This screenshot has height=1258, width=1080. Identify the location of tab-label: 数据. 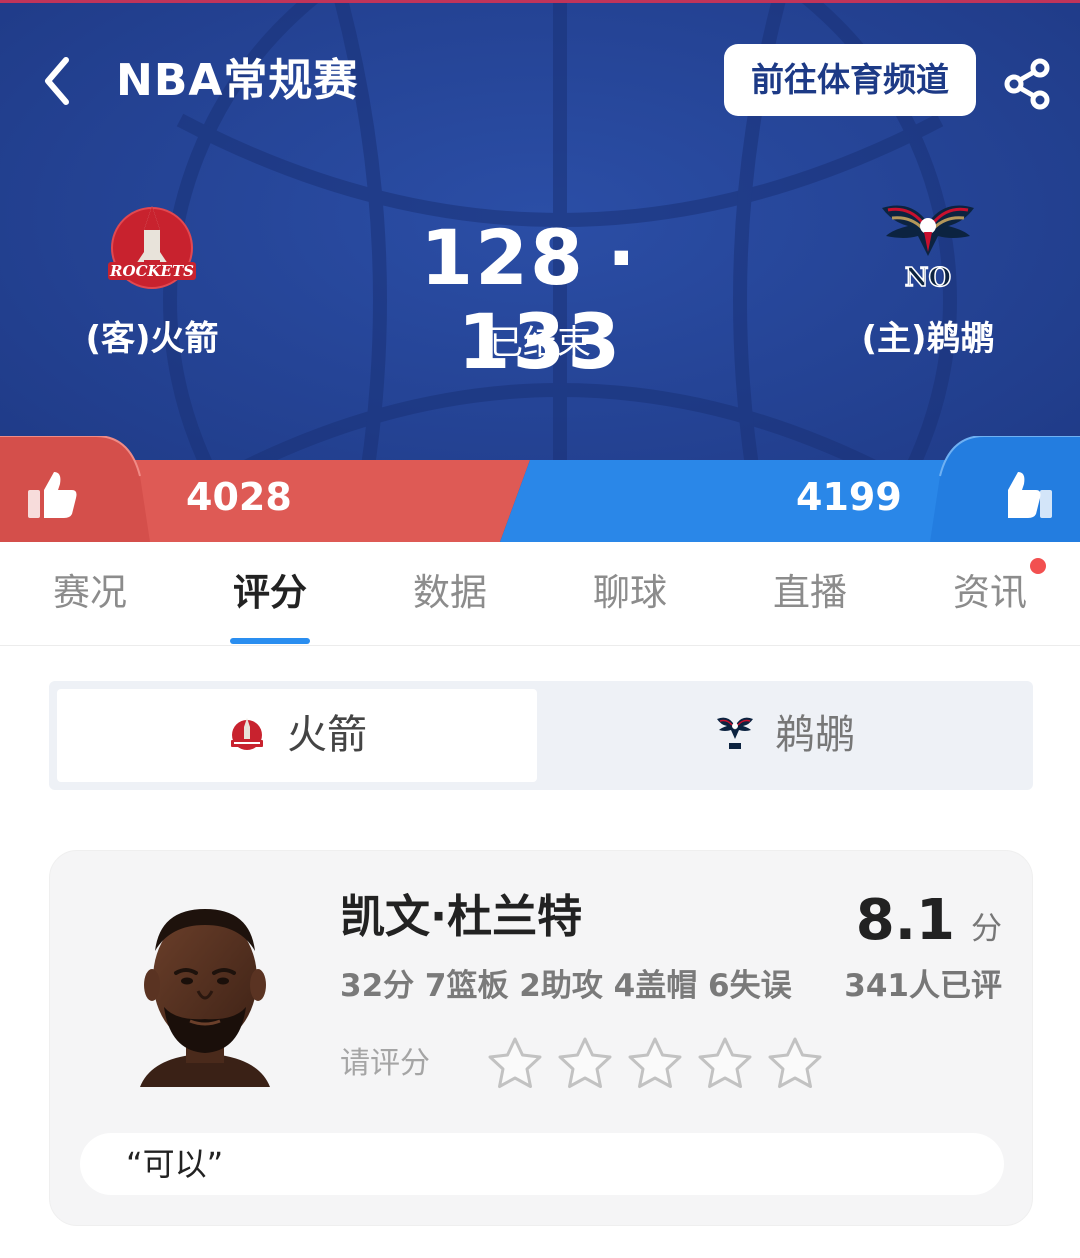
(450, 592).